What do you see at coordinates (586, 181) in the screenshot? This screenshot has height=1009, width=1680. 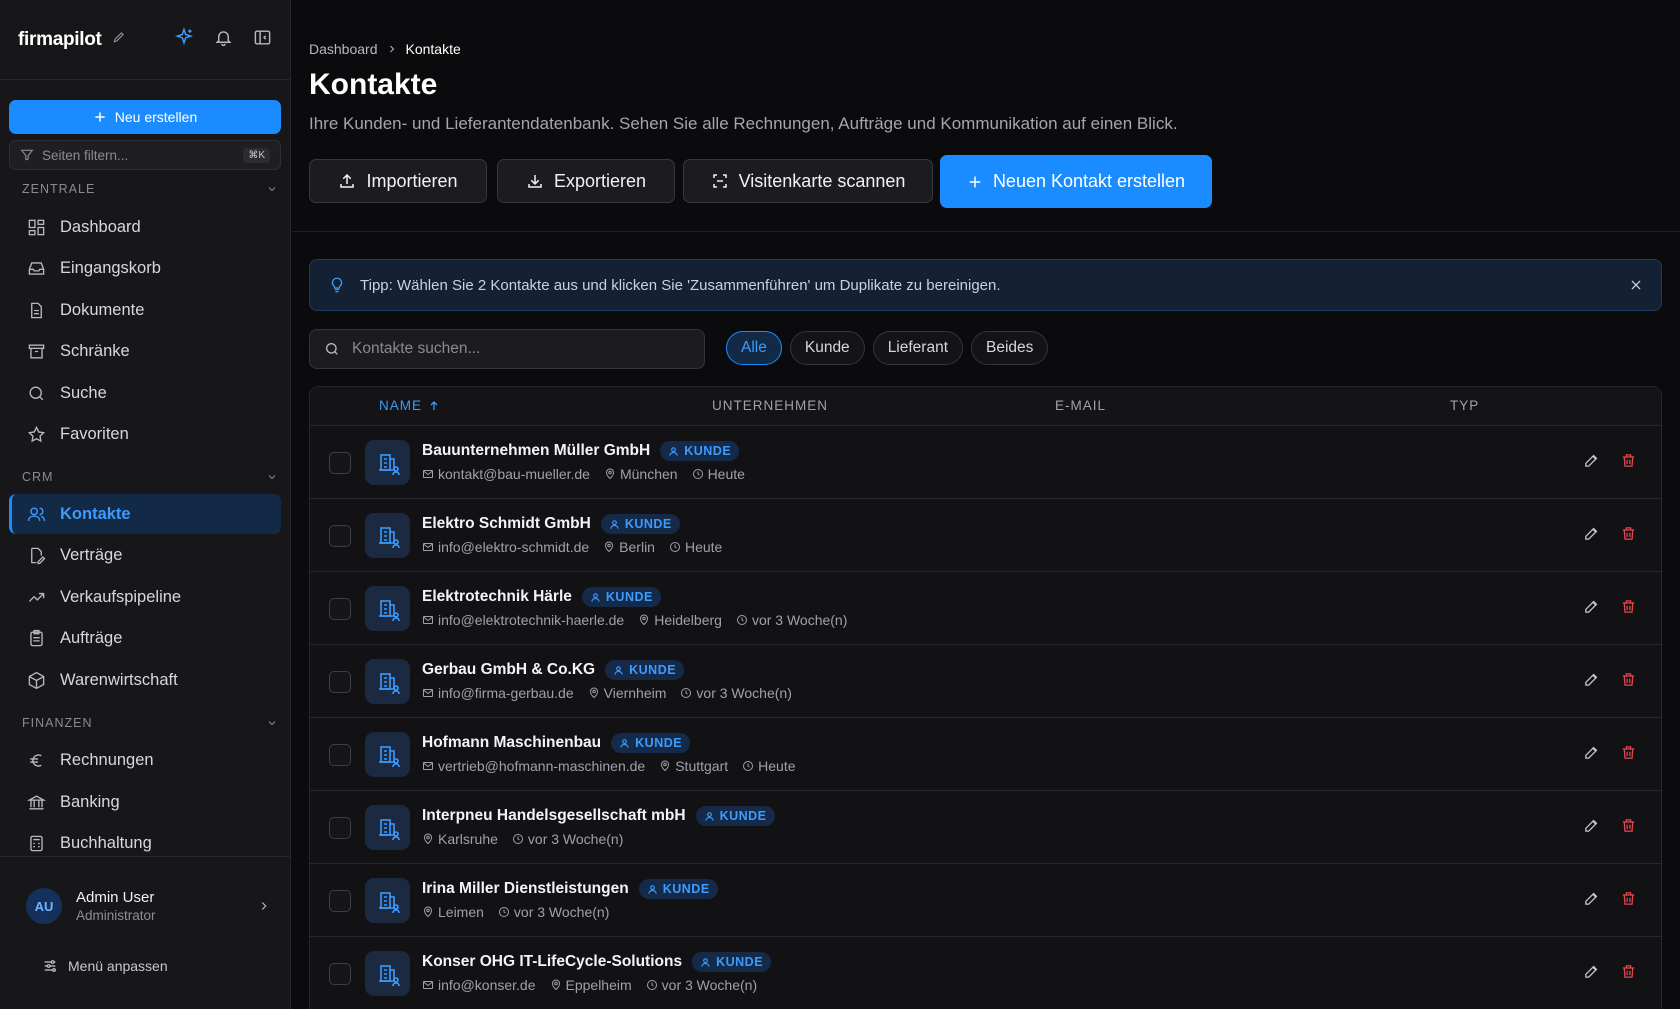 I see `export-button: Exportieren` at bounding box center [586, 181].